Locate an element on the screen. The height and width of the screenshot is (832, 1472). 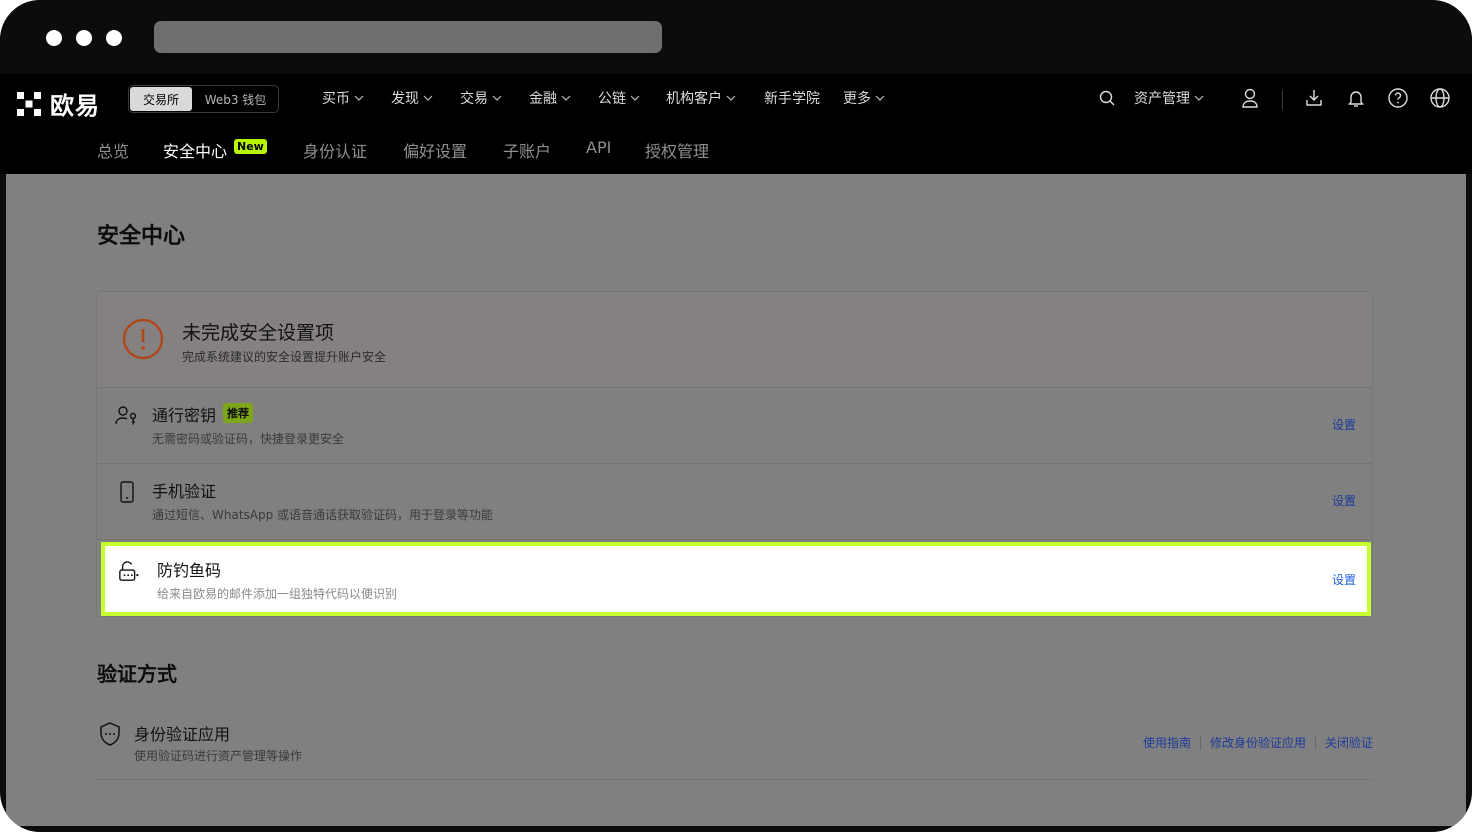
download-icon is located at coordinates (1314, 98).